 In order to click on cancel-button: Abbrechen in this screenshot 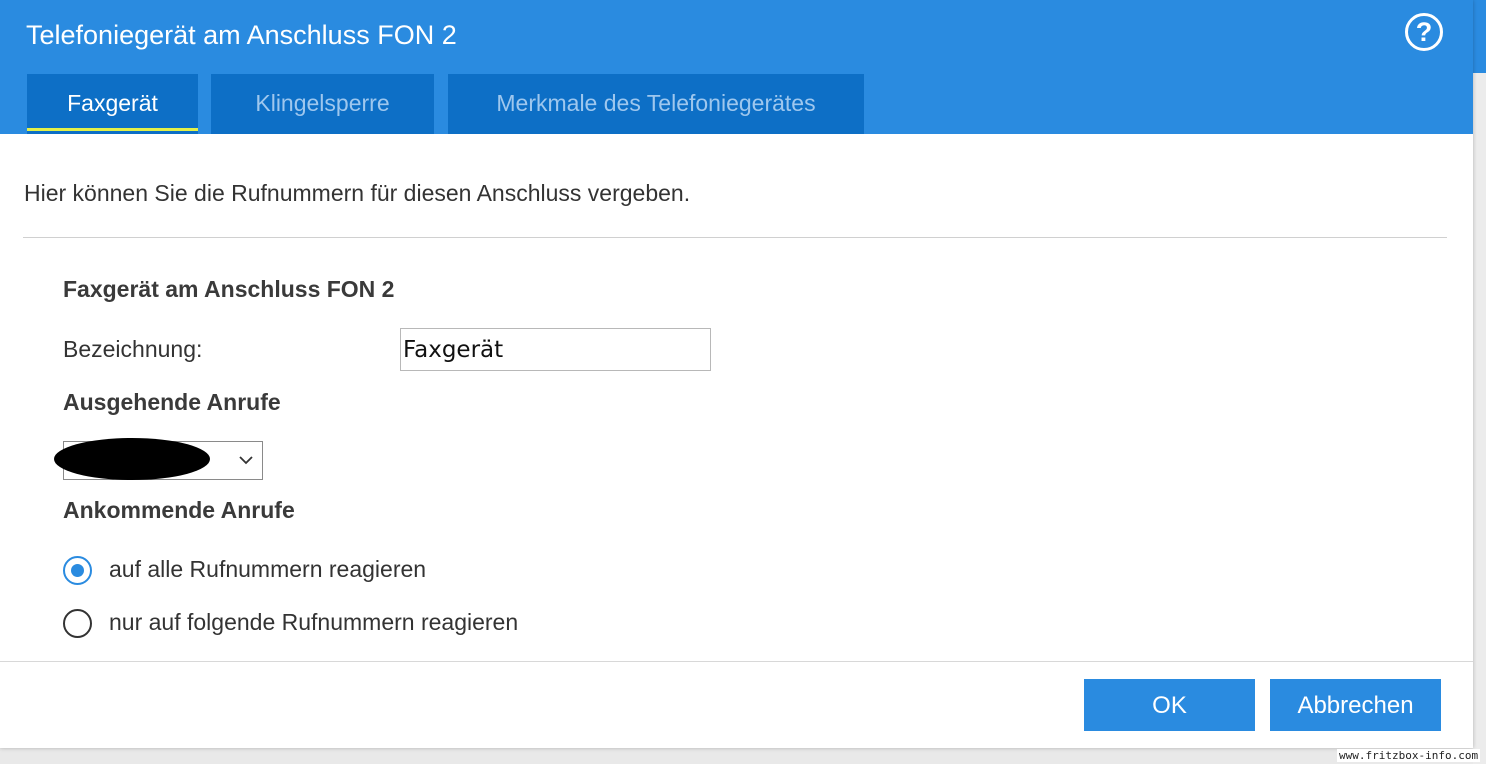, I will do `click(1355, 705)`.